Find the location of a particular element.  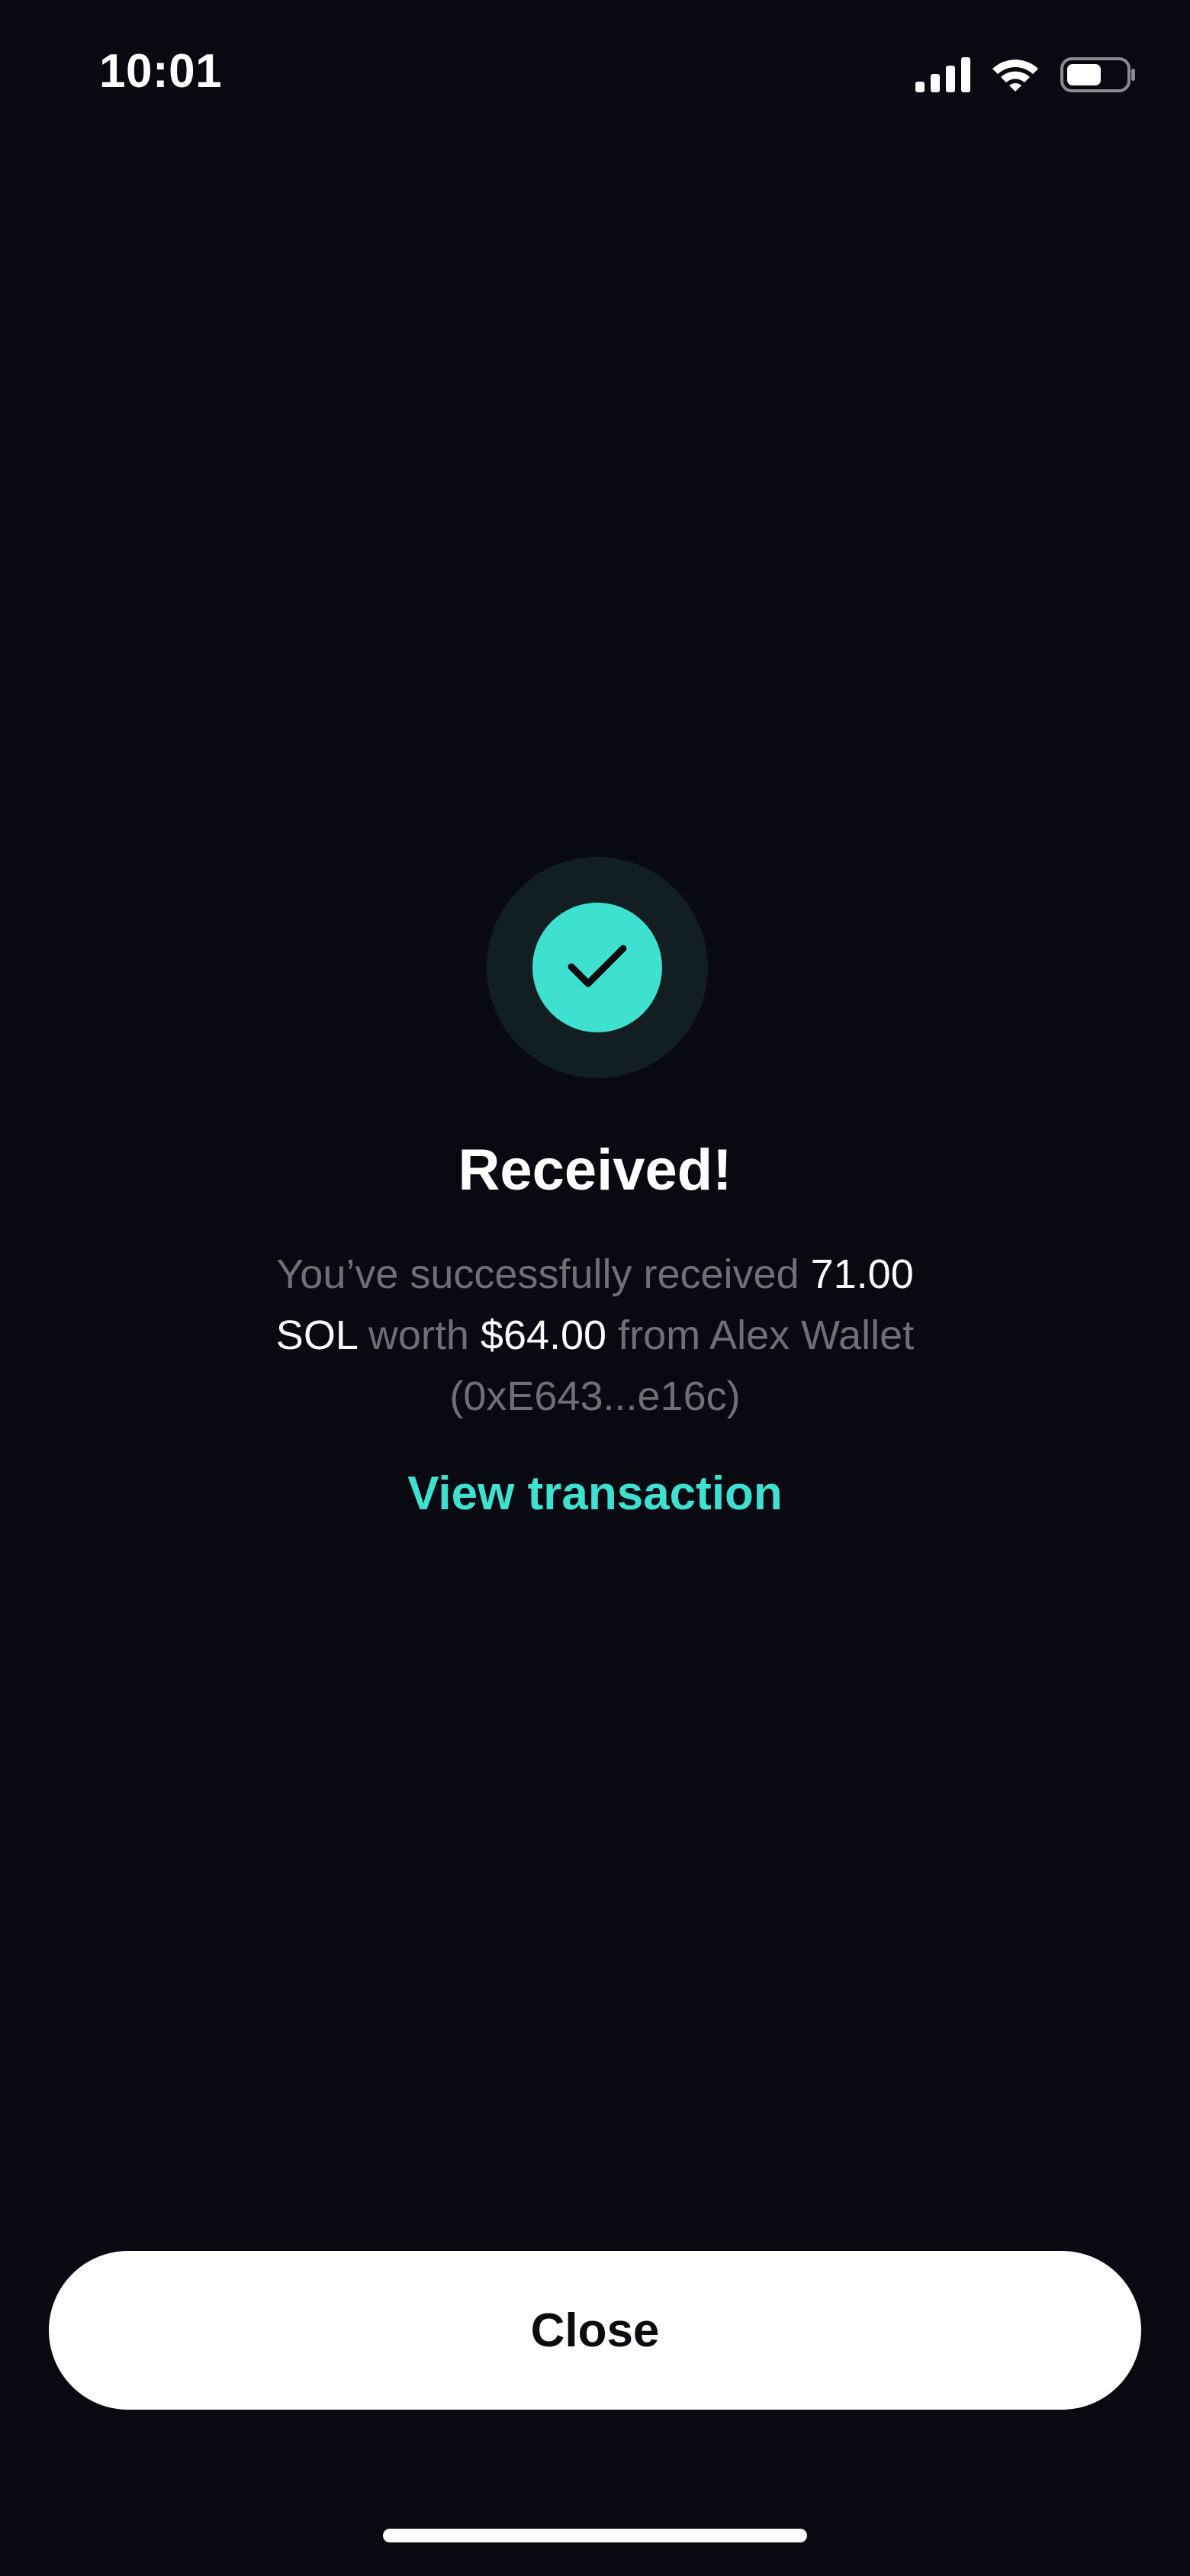

status-icons is located at coordinates (1026, 75).